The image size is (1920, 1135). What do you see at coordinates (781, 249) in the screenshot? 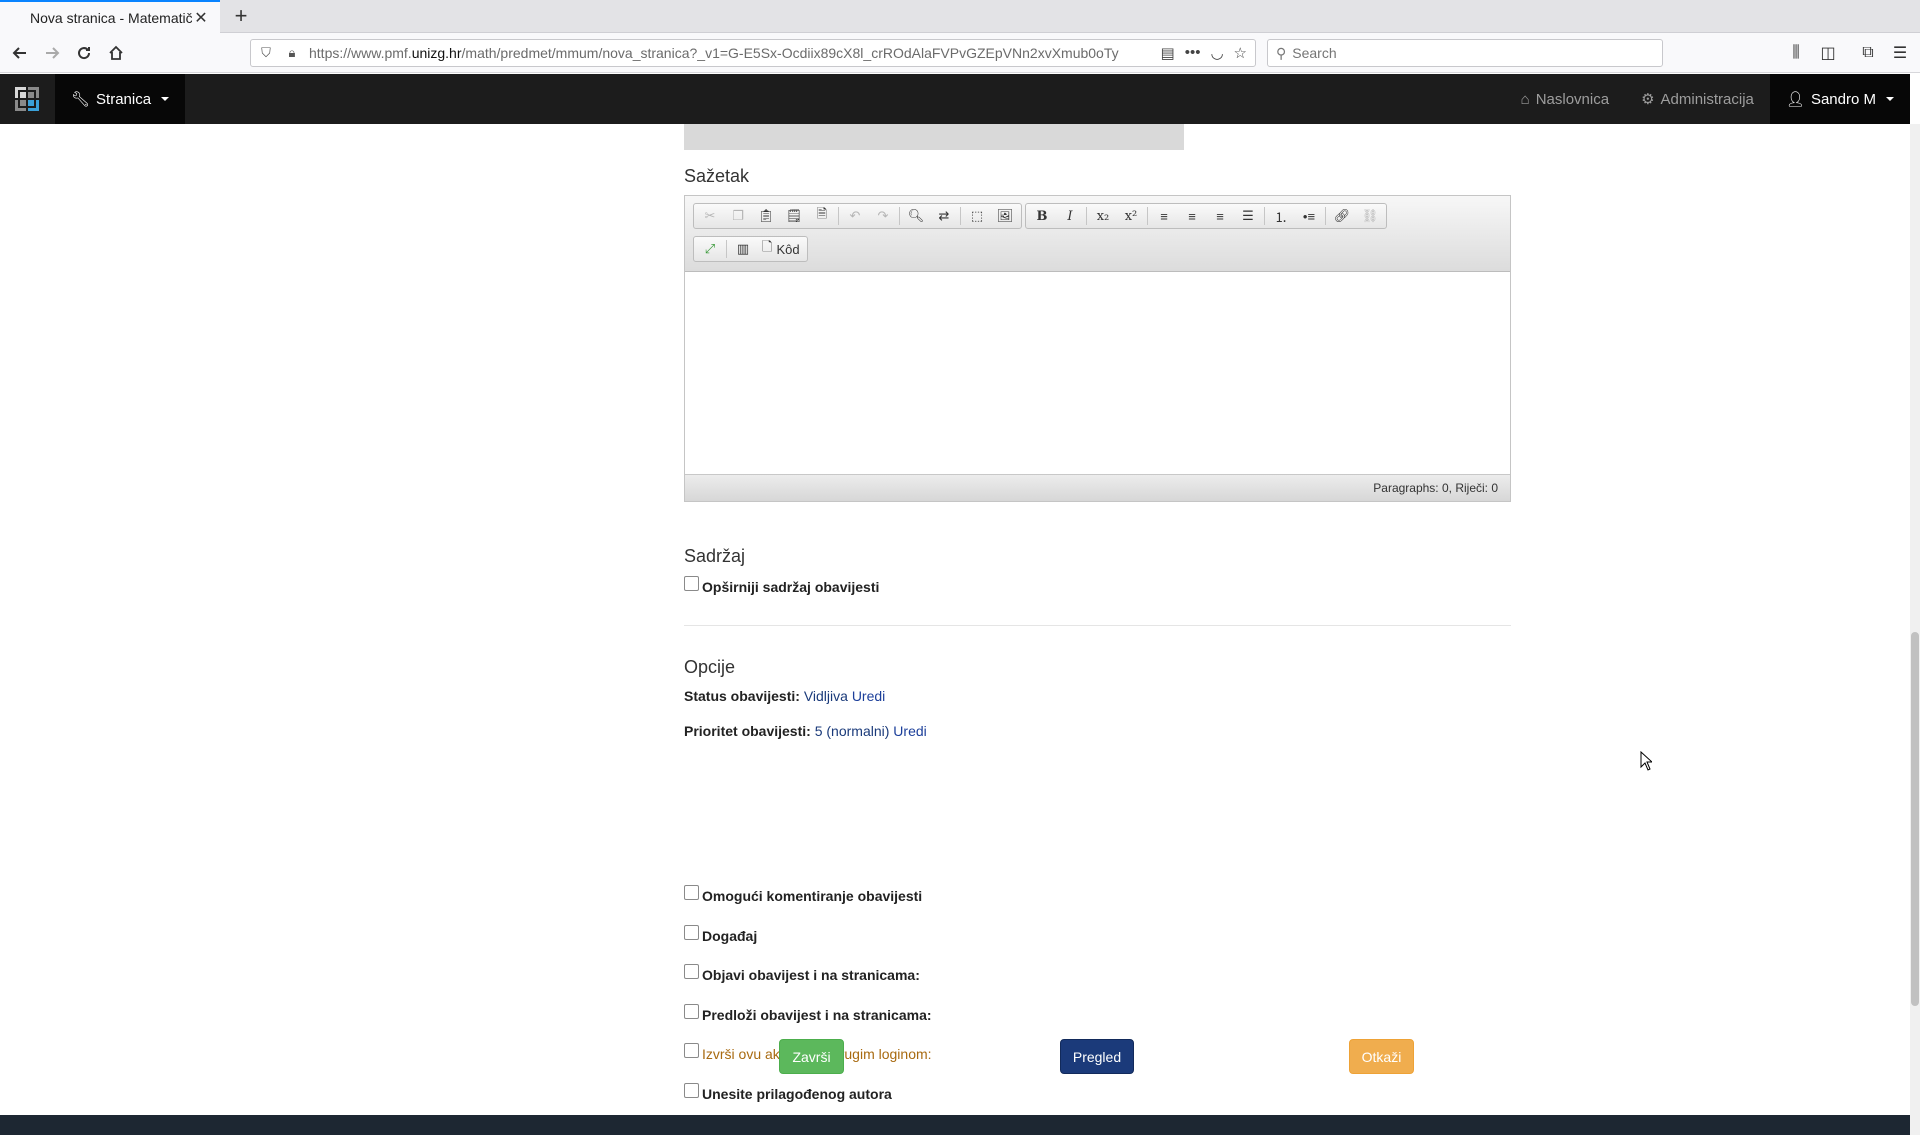
I see `source-code-button: 🗋︎ Kôd` at bounding box center [781, 249].